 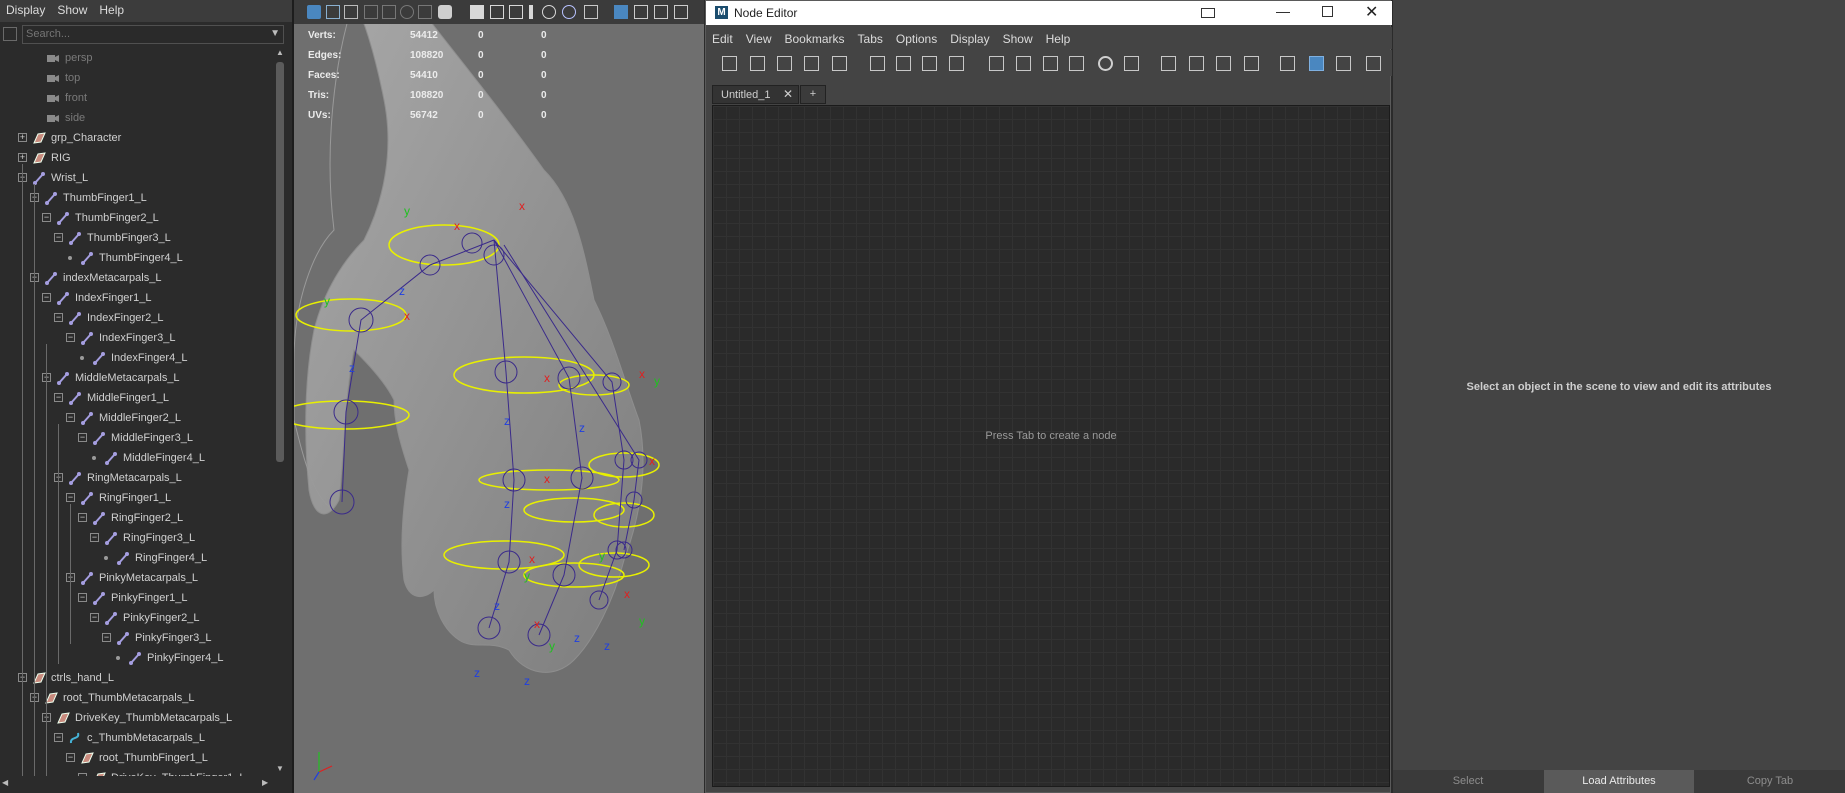 I want to click on graph-upstream-icon, so click(x=811, y=63).